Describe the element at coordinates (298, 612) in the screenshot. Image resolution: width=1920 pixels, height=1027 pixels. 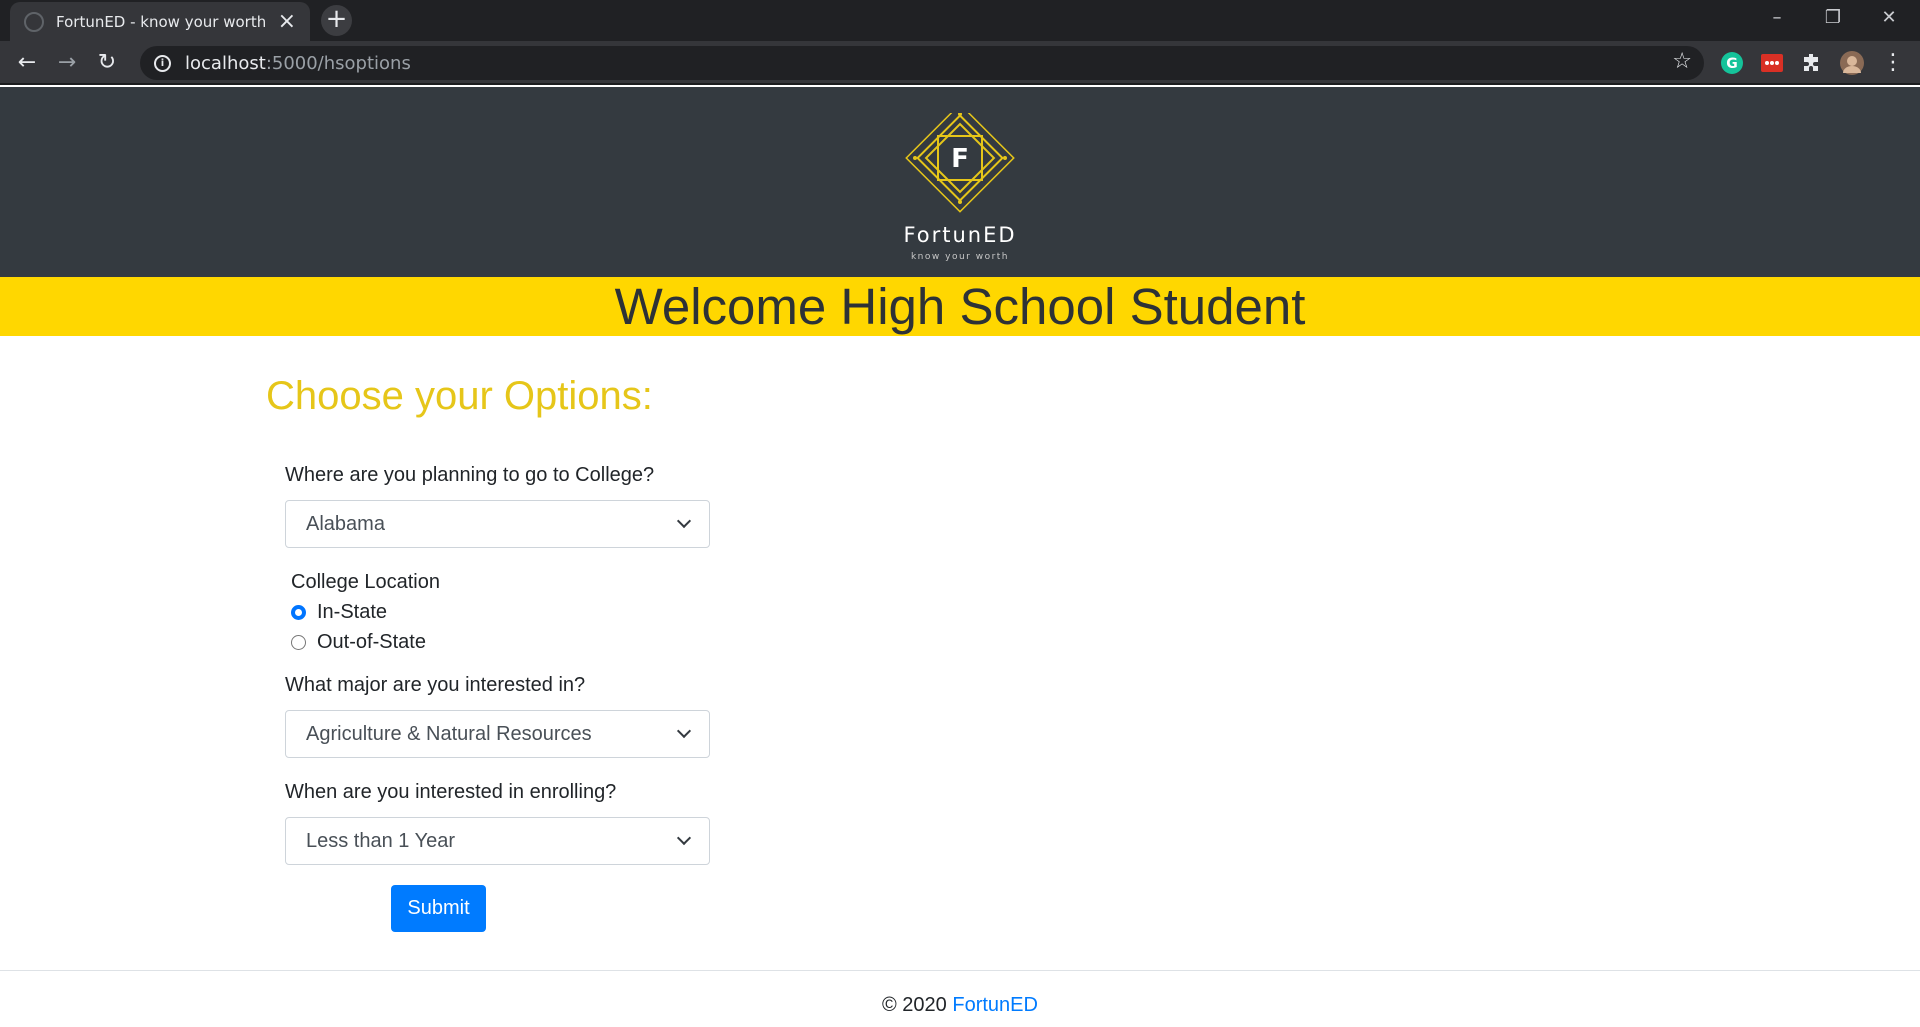
I see `radio-in-state-button` at that location.